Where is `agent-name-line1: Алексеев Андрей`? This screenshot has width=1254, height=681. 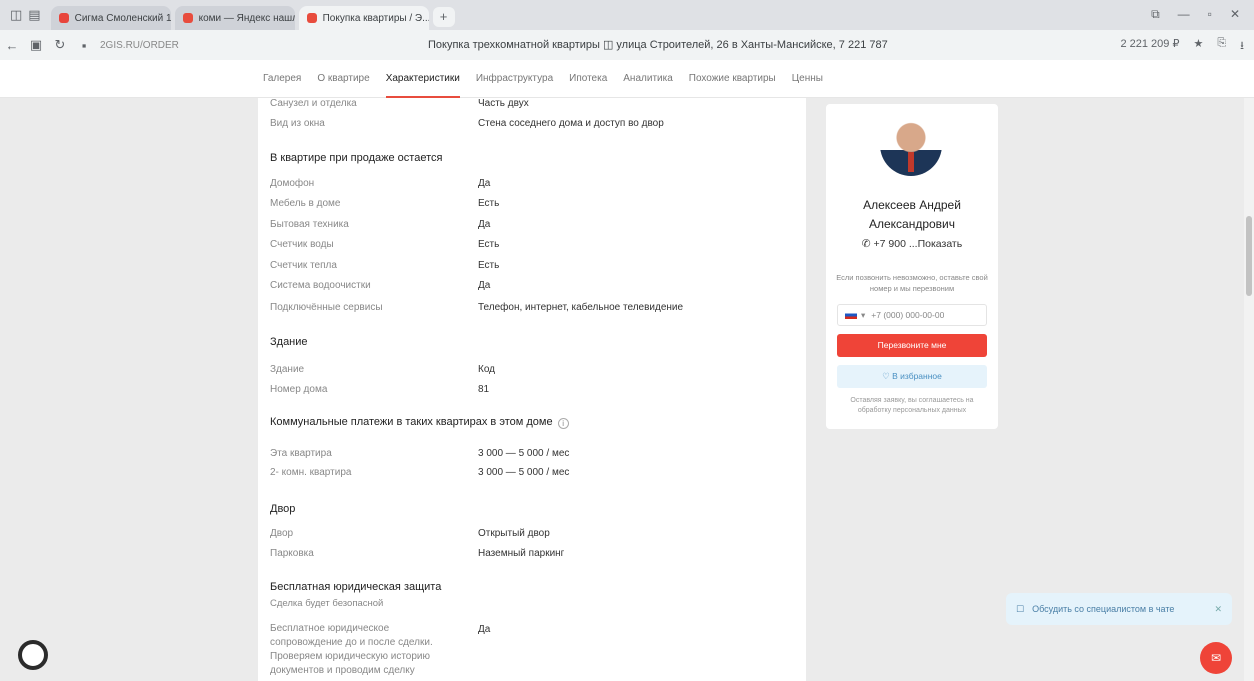 agent-name-line1: Алексеев Андрей is located at coordinates (912, 205).